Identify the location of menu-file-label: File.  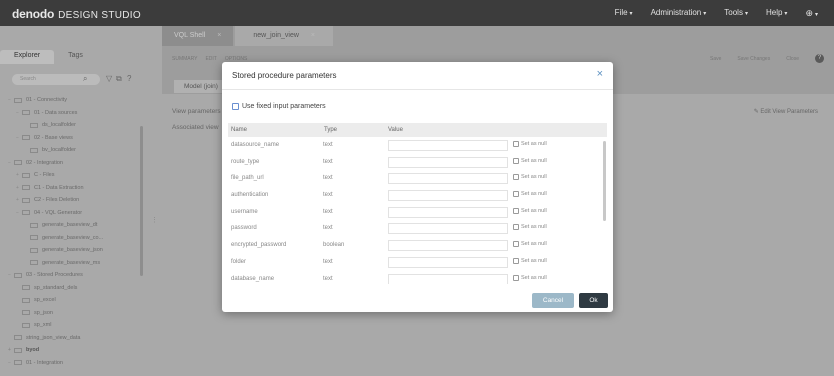
(621, 12).